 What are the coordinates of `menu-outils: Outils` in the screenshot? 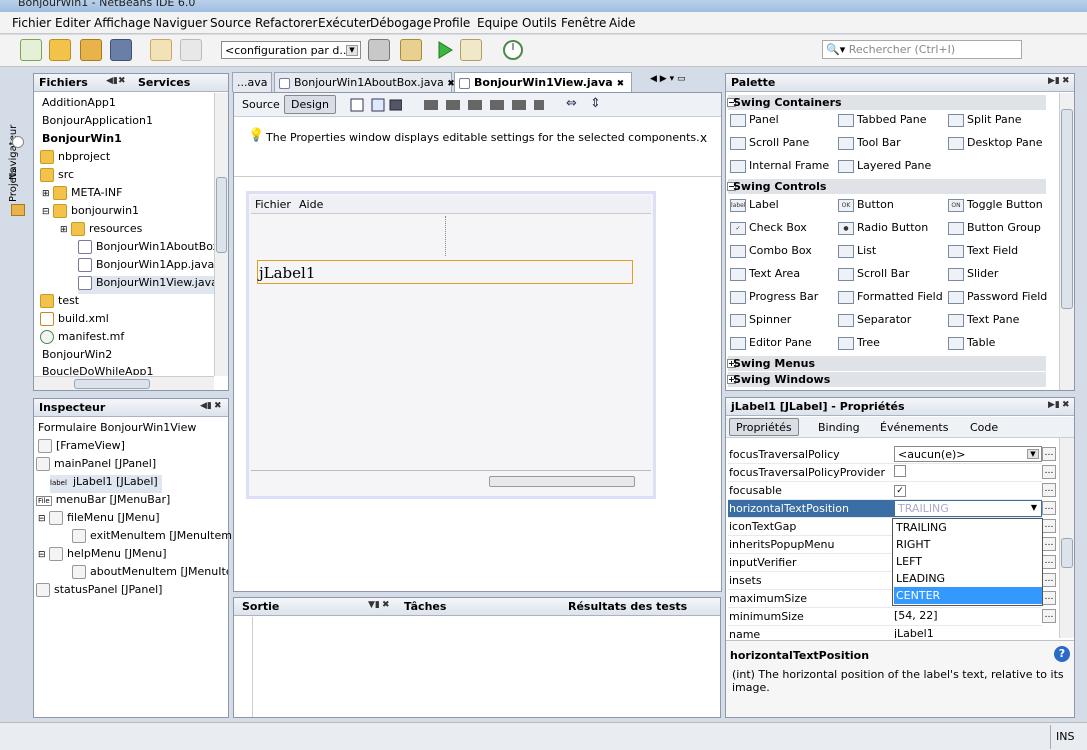 It's located at (539, 23).